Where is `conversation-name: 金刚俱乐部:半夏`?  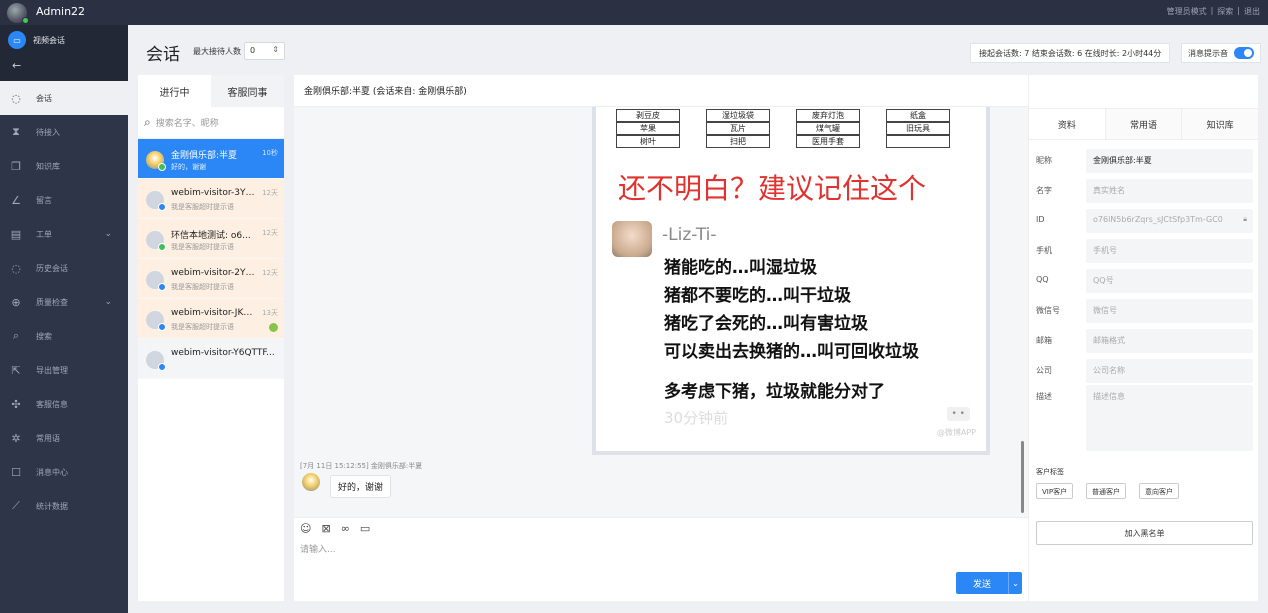
conversation-name: 金刚俱乐部:半夏 is located at coordinates (204, 156).